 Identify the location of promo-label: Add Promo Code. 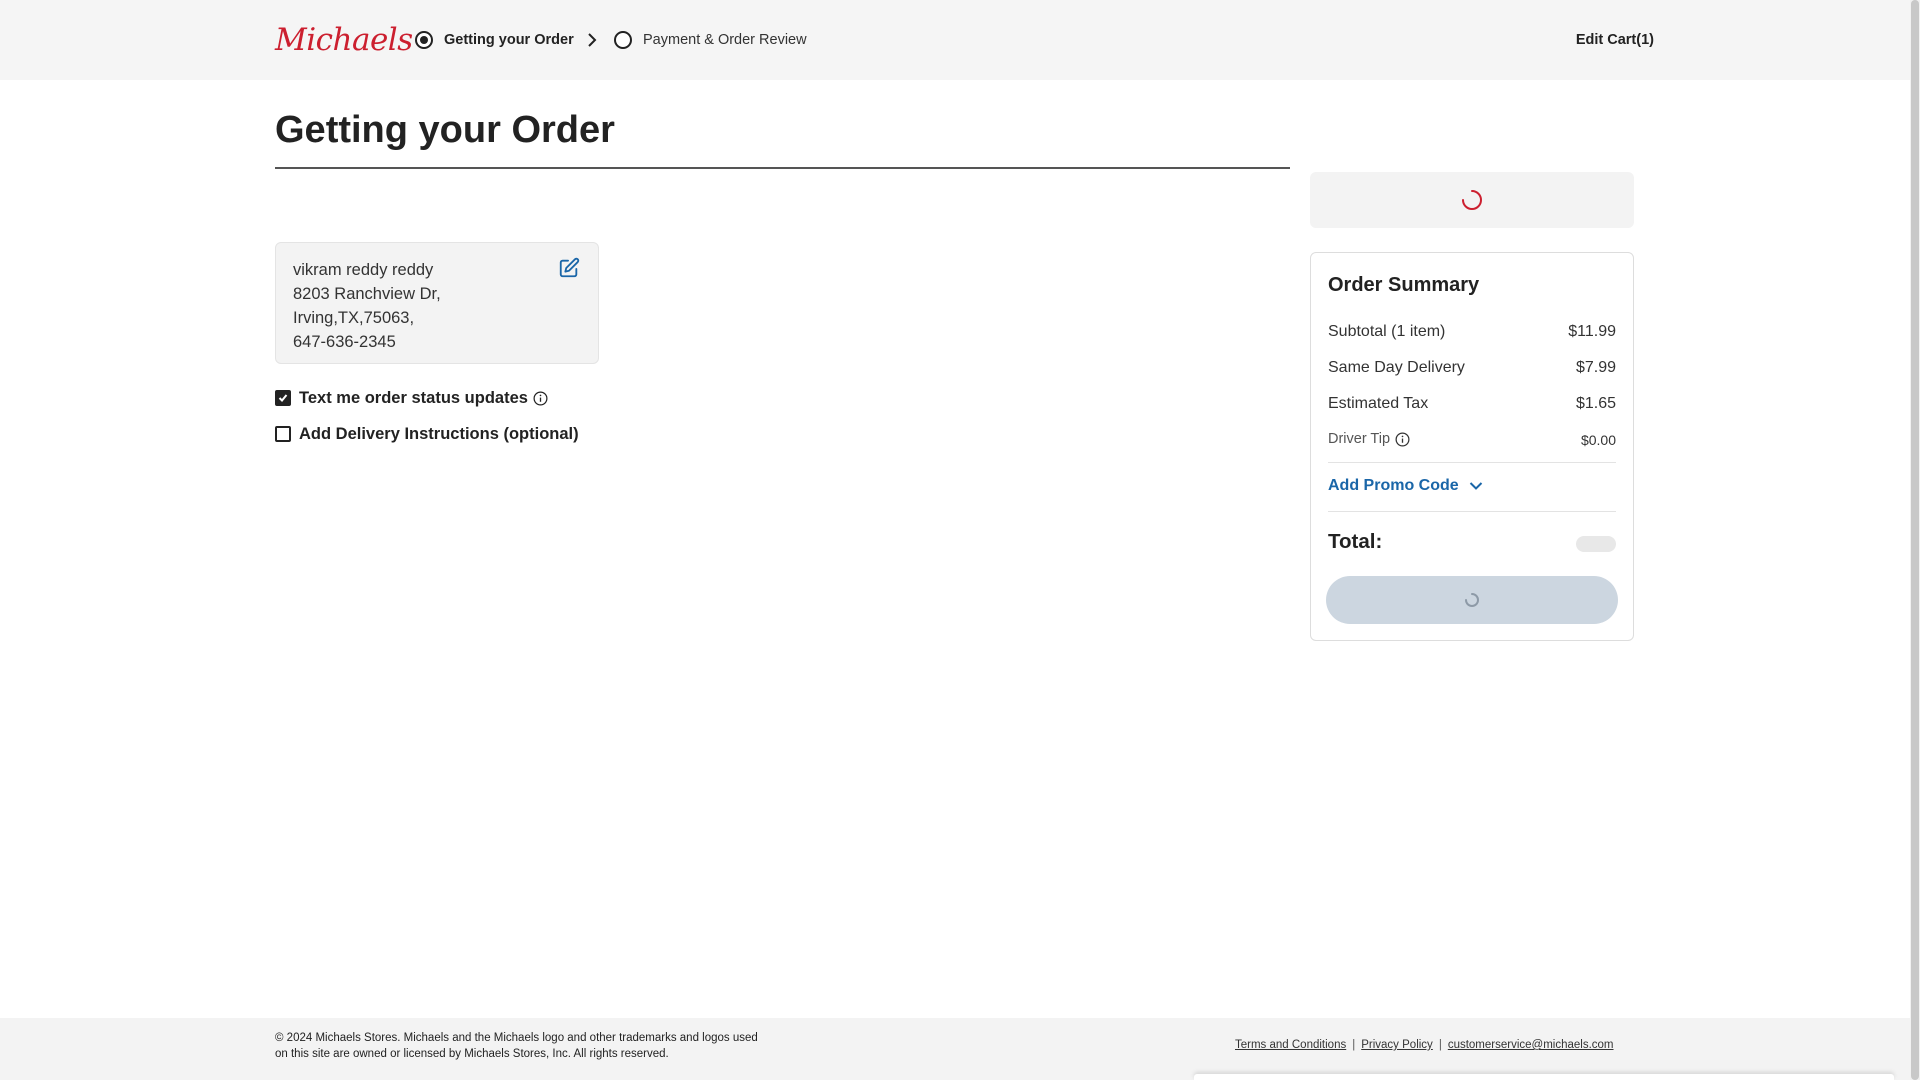
(1393, 485).